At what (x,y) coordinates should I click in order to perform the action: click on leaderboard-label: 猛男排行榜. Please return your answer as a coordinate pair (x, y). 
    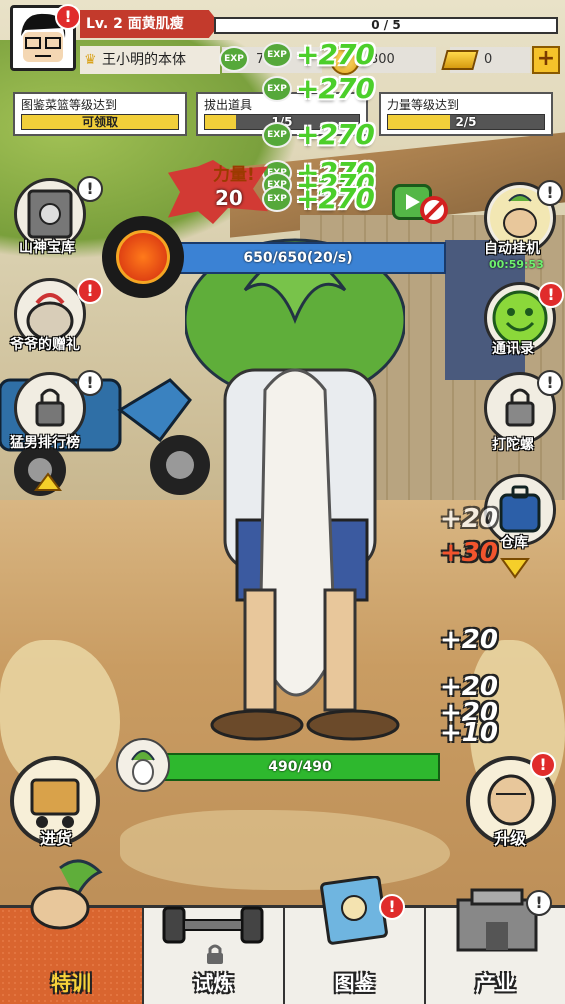
    Looking at the image, I should click on (45, 443).